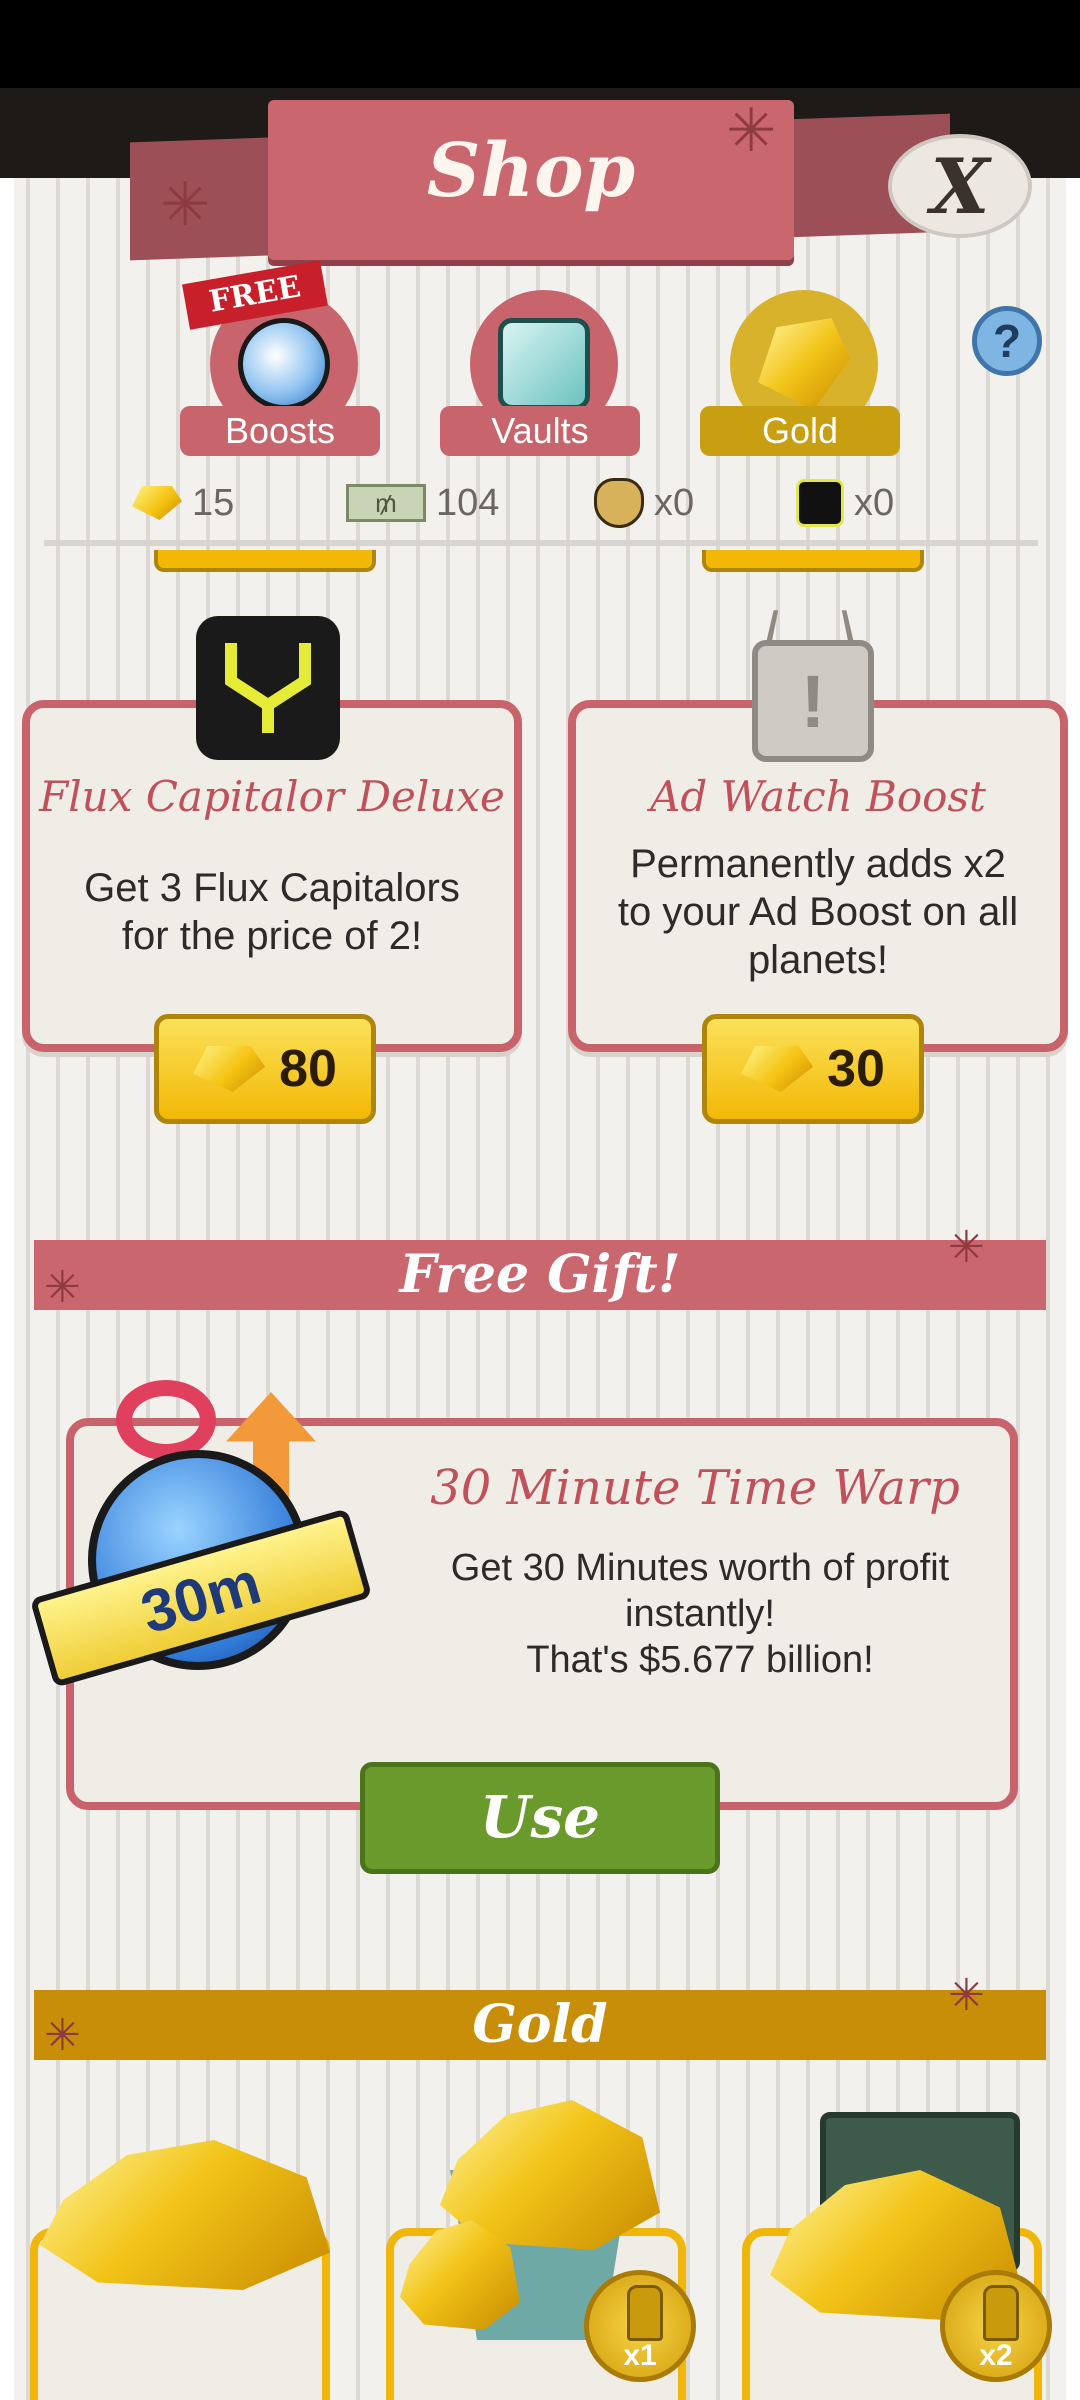 The width and height of the screenshot is (1080, 2400). What do you see at coordinates (166, 1420) in the screenshot?
I see `stopwatch-loop` at bounding box center [166, 1420].